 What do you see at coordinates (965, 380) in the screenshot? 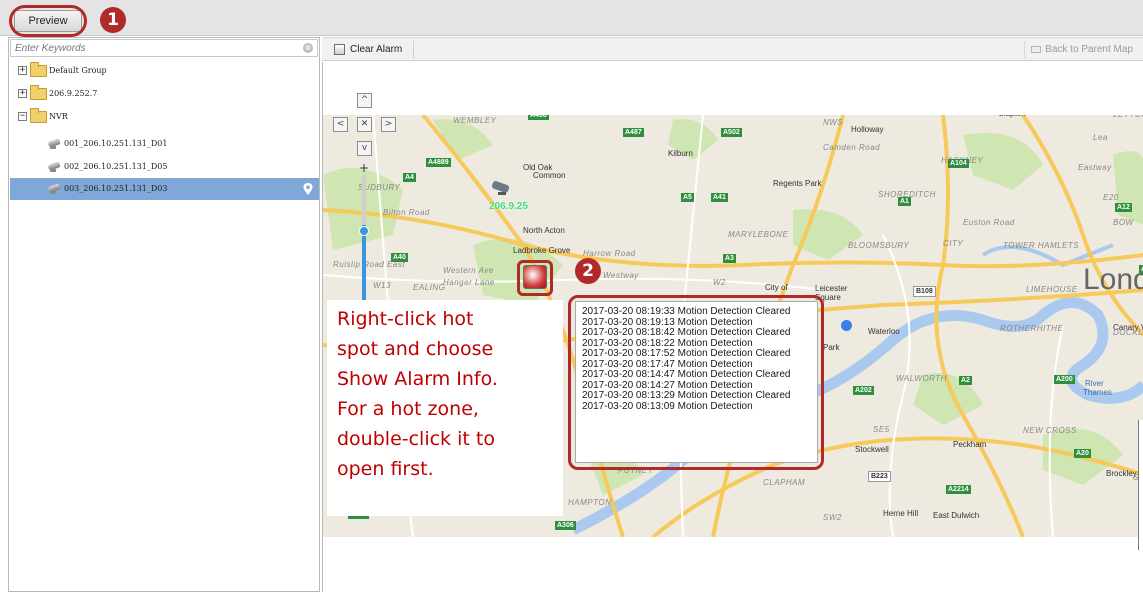
I see `map-road-shield: A2` at bounding box center [965, 380].